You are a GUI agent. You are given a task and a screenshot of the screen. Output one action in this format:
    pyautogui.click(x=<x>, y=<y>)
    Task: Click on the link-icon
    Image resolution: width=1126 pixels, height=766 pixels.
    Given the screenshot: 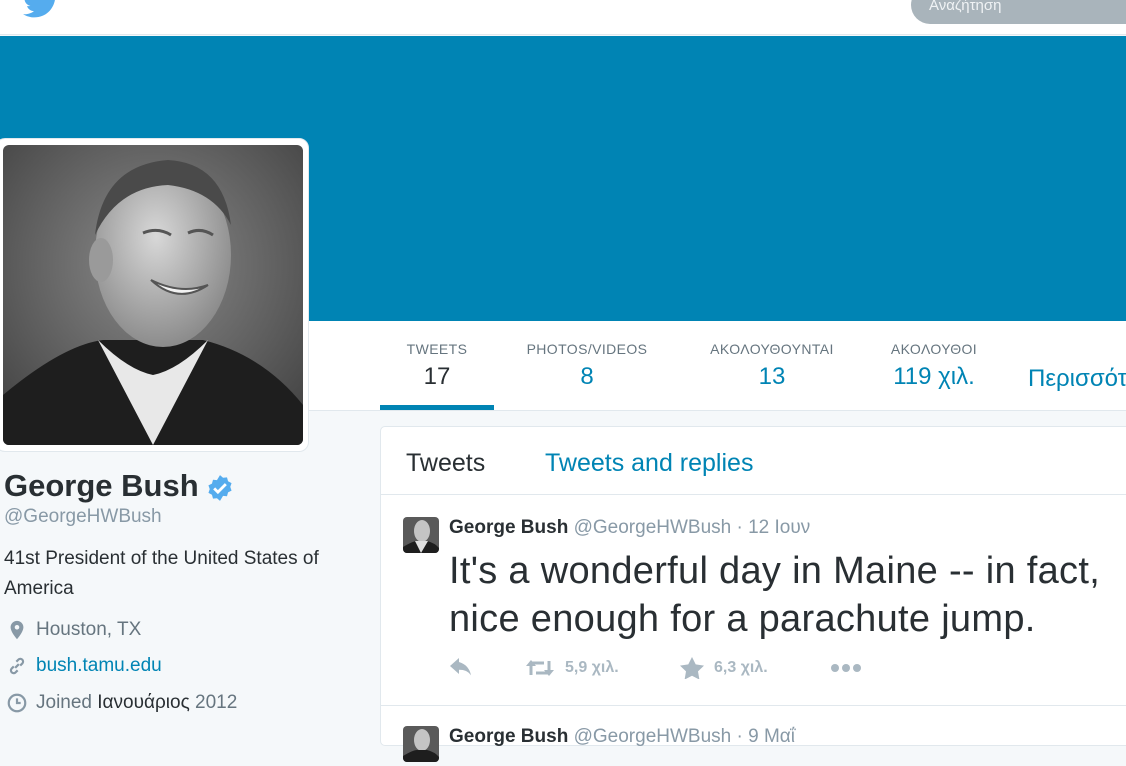 What is the action you would take?
    pyautogui.click(x=17, y=666)
    